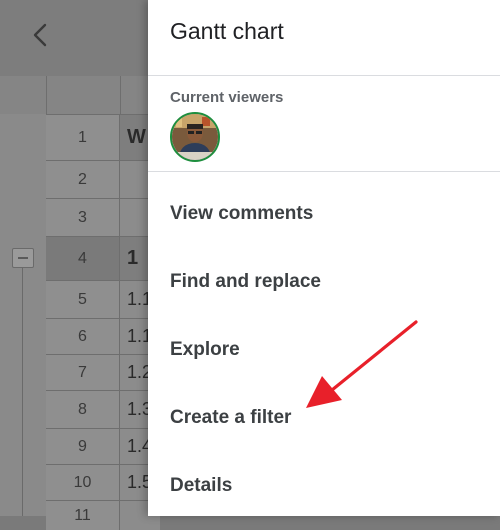 The width and height of the screenshot is (500, 530). Describe the element at coordinates (120, 95) in the screenshot. I see `grid-line` at that location.